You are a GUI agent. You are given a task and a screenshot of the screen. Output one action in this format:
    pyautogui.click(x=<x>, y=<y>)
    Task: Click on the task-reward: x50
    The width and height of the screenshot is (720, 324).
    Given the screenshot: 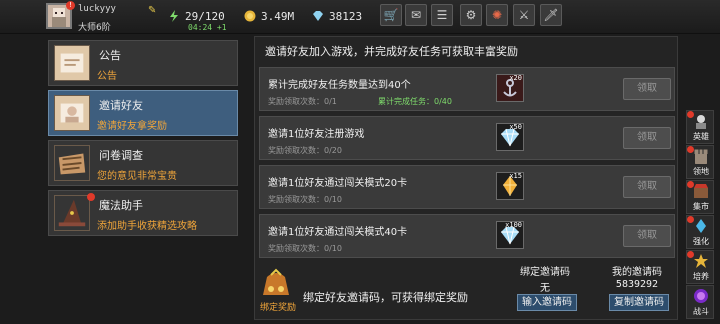 What is the action you would take?
    pyautogui.click(x=510, y=137)
    